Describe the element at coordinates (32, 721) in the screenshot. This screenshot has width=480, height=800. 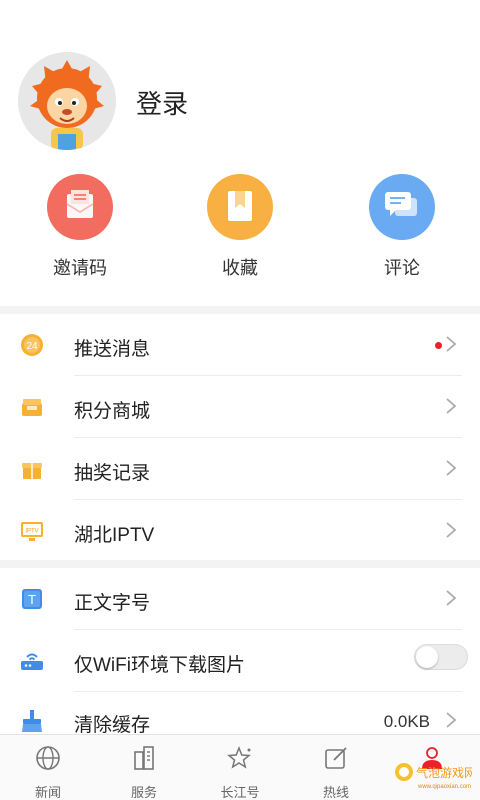
I see `broom-icon` at that location.